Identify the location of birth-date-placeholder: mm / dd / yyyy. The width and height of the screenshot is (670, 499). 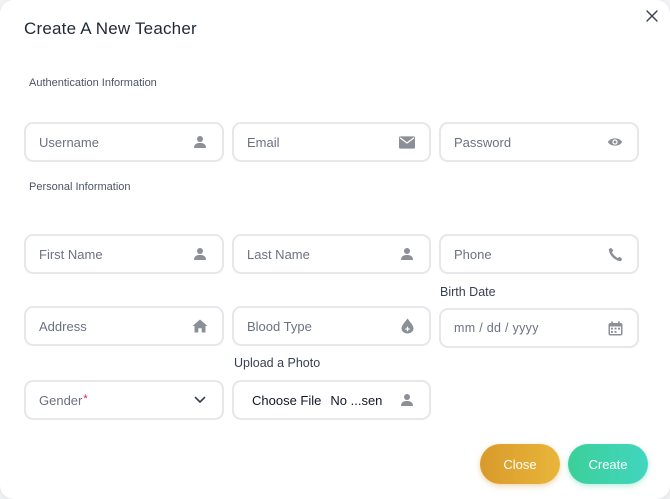
(496, 328).